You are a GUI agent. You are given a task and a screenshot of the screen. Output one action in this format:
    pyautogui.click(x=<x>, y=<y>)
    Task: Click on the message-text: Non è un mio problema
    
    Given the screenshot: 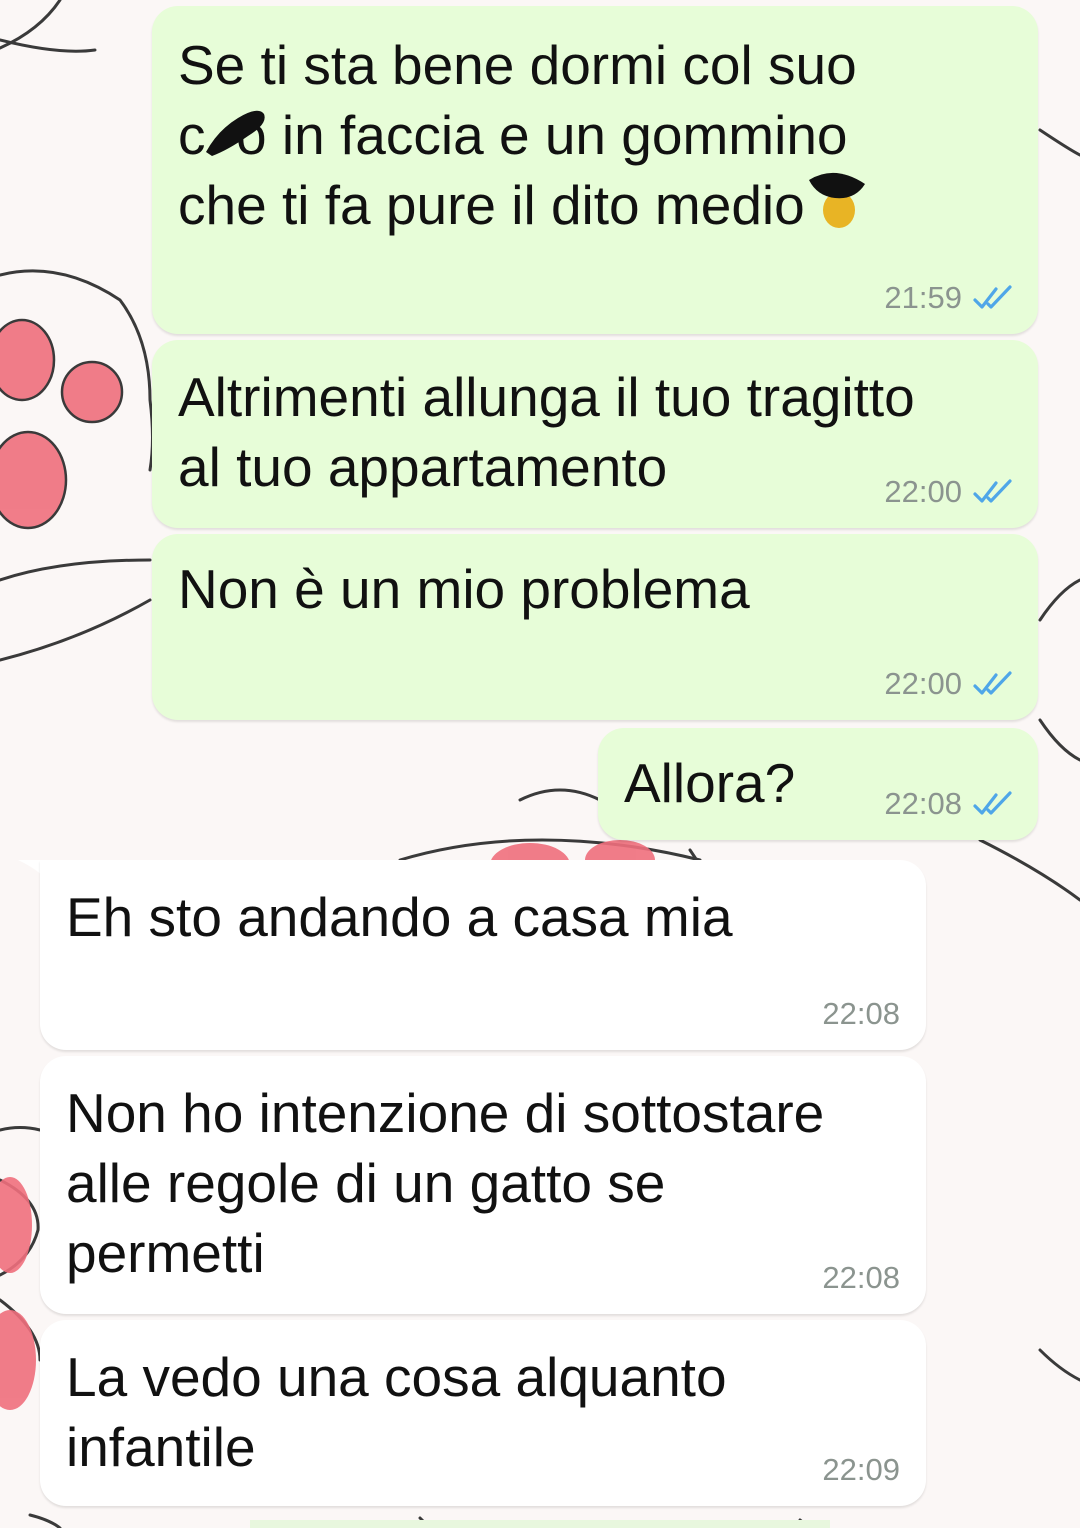 What is the action you would take?
    pyautogui.click(x=464, y=589)
    